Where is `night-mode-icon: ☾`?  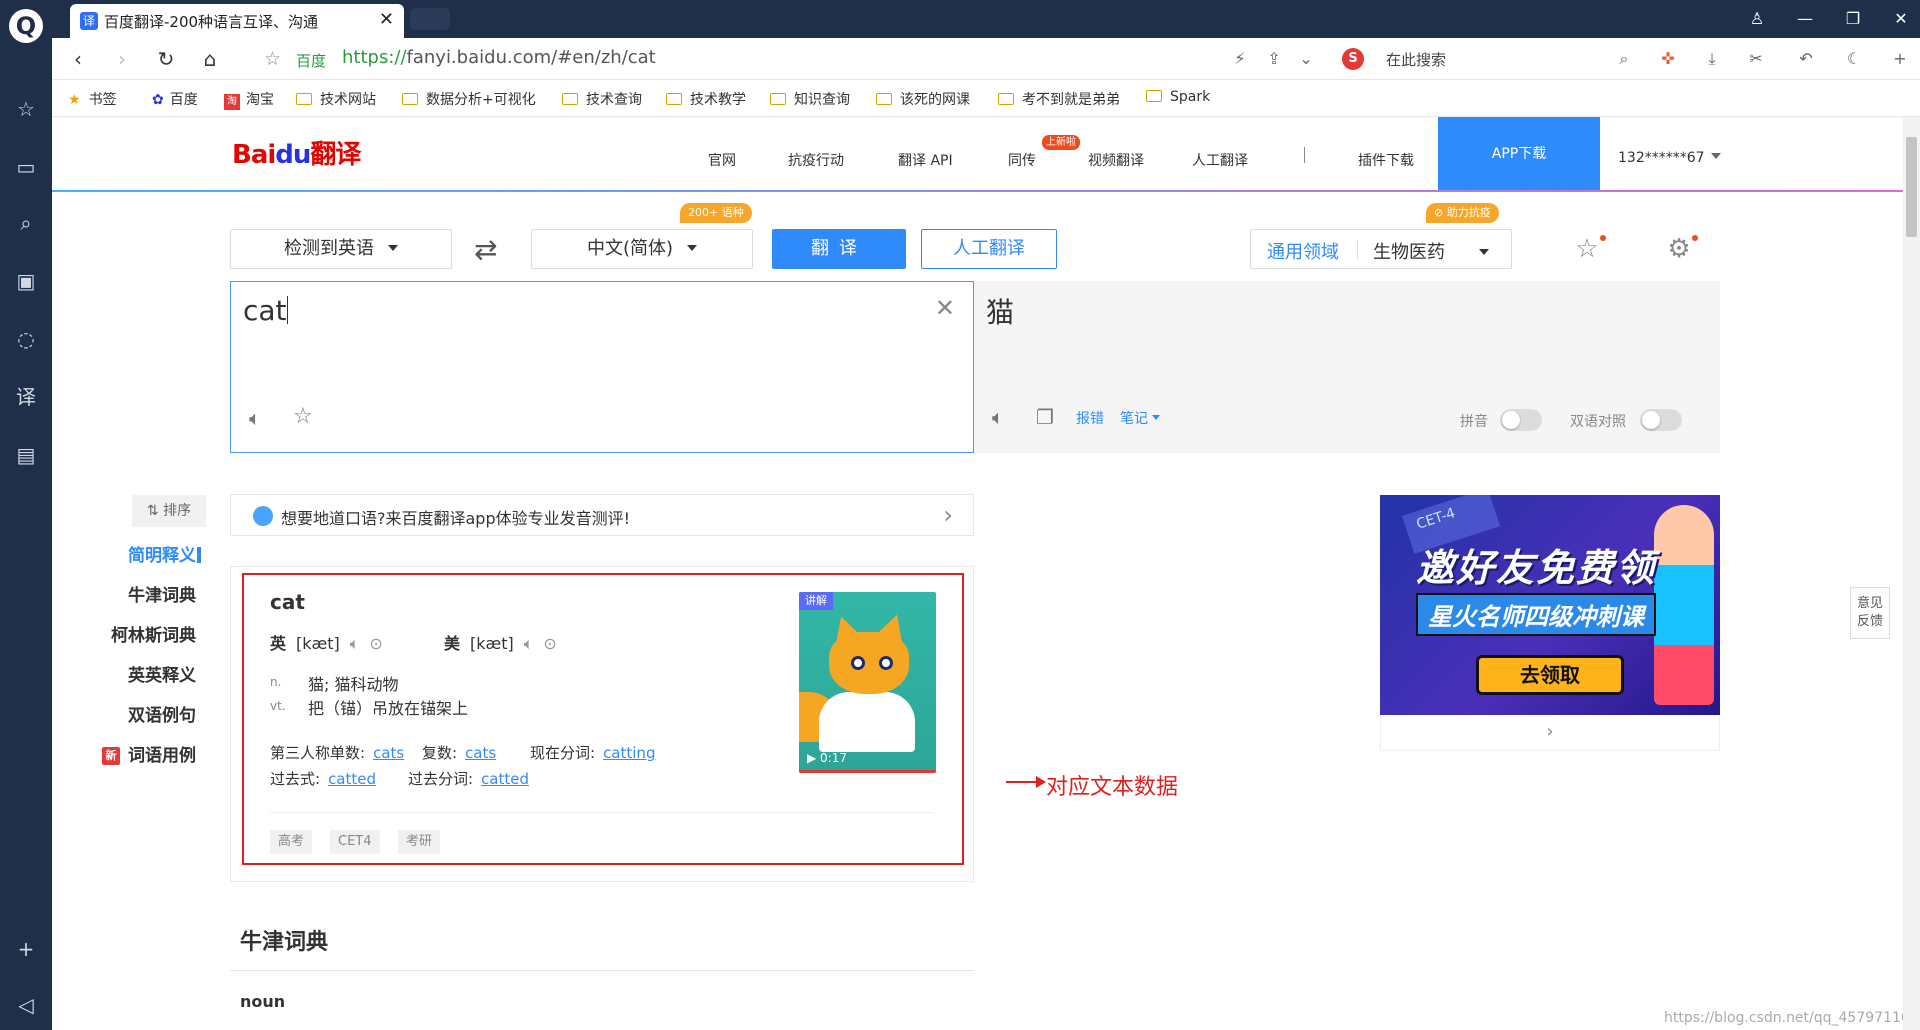 night-mode-icon: ☾ is located at coordinates (1854, 59).